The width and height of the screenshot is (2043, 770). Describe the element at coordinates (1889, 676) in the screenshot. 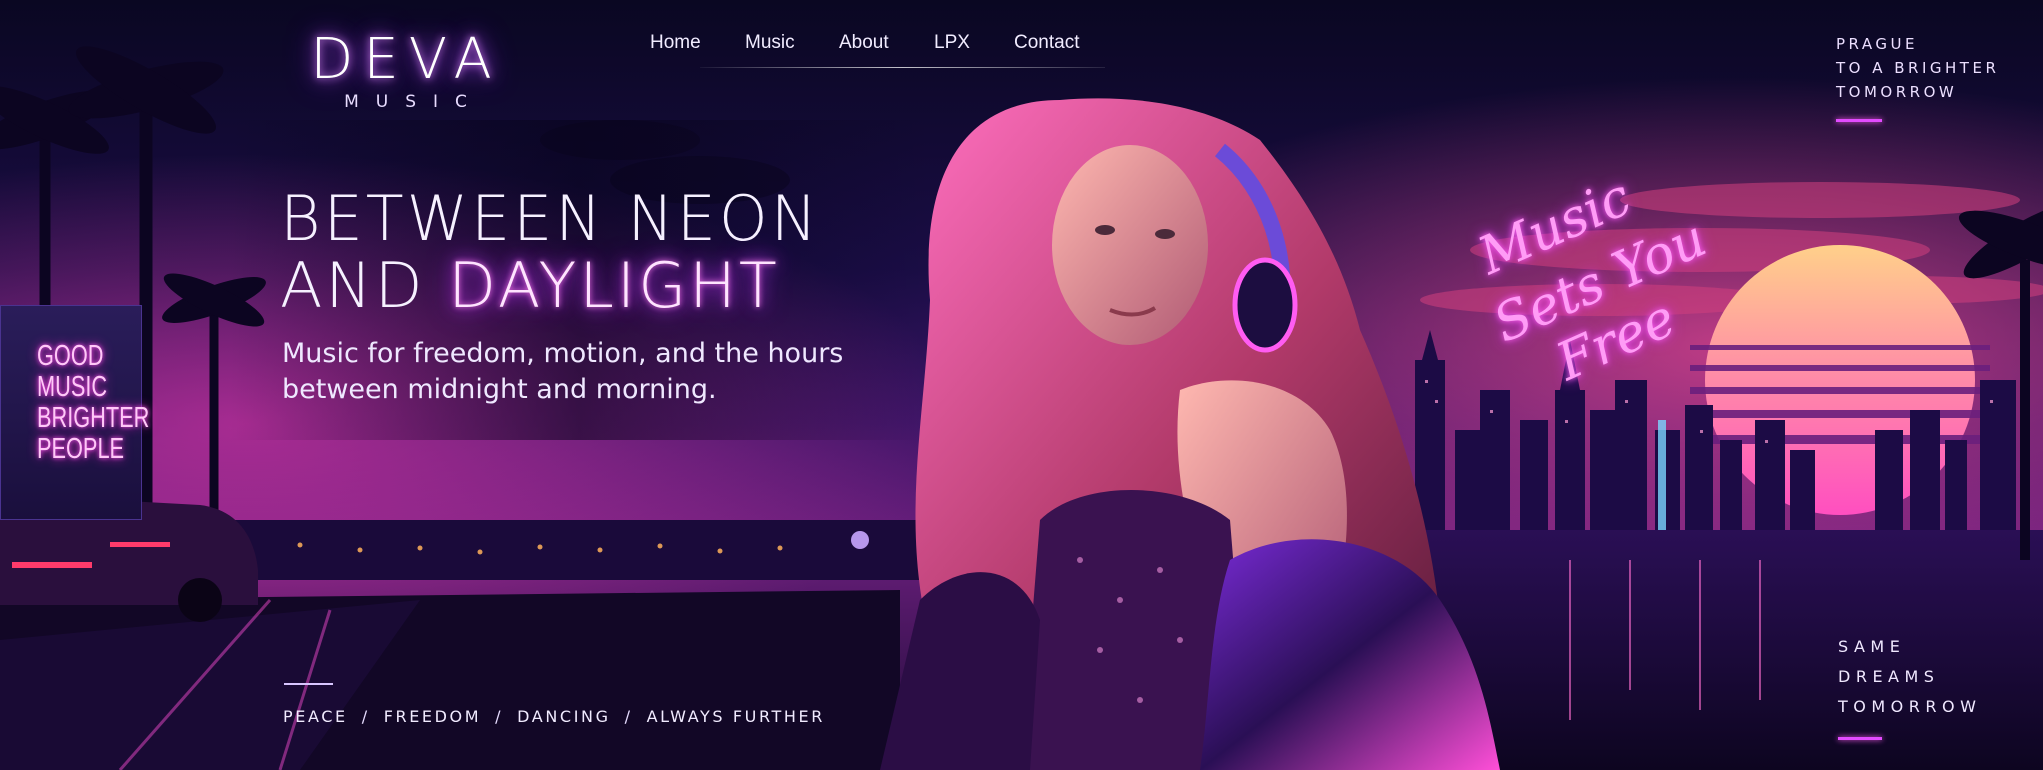

I see `closing-line: DREAMS` at that location.